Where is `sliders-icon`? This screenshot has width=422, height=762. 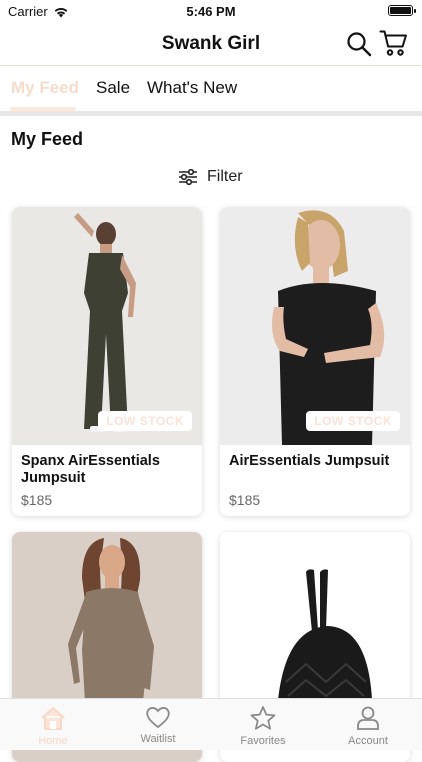 sliders-icon is located at coordinates (188, 177).